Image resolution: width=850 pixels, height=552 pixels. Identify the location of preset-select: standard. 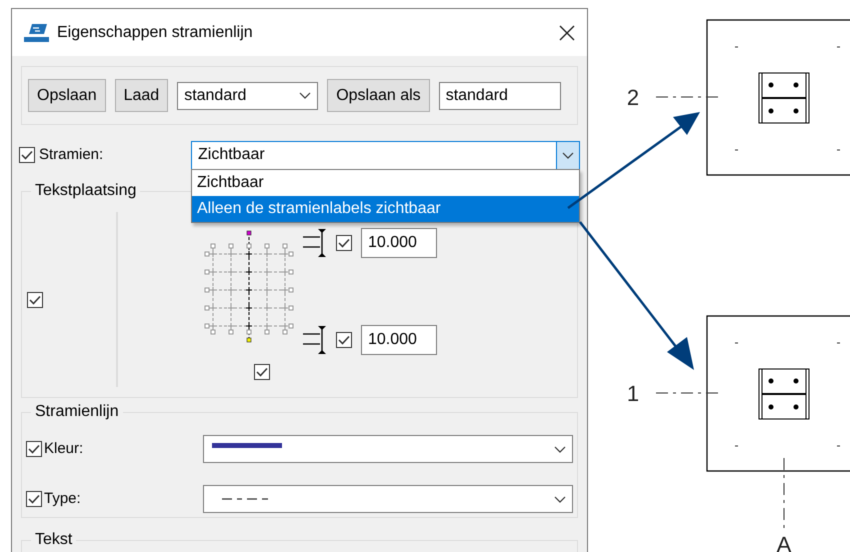
(247, 96).